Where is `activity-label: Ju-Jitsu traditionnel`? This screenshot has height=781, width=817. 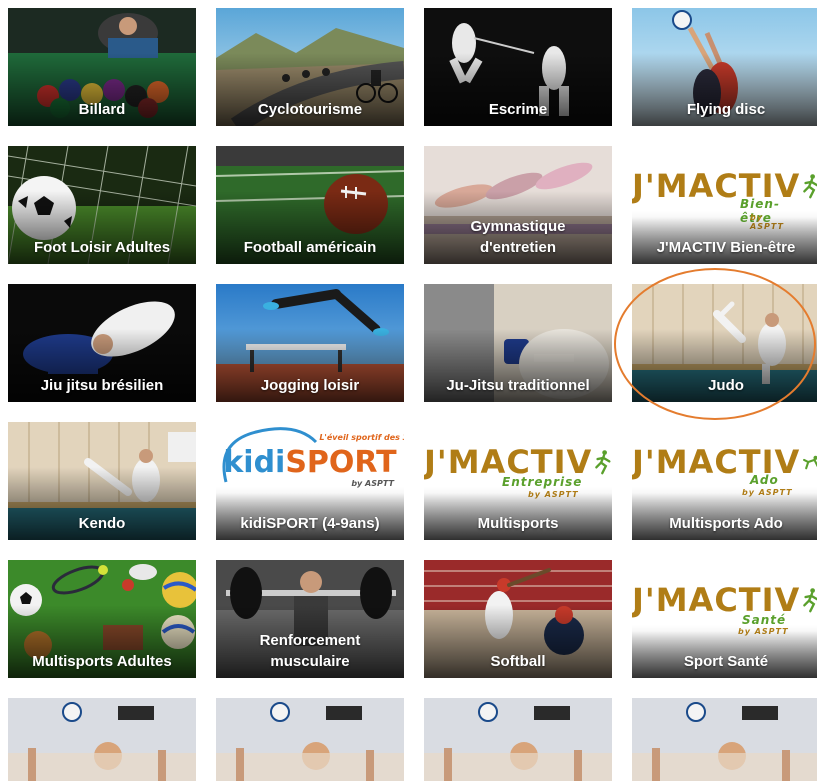
activity-label: Ju-Jitsu traditionnel is located at coordinates (518, 385).